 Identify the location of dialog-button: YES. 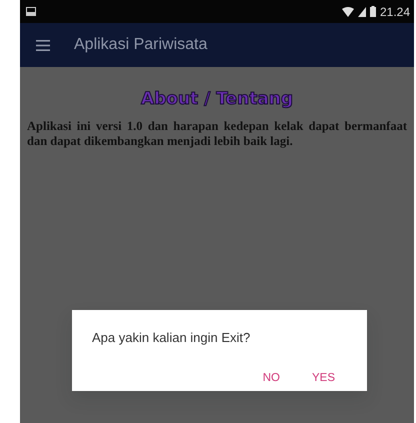
(323, 378).